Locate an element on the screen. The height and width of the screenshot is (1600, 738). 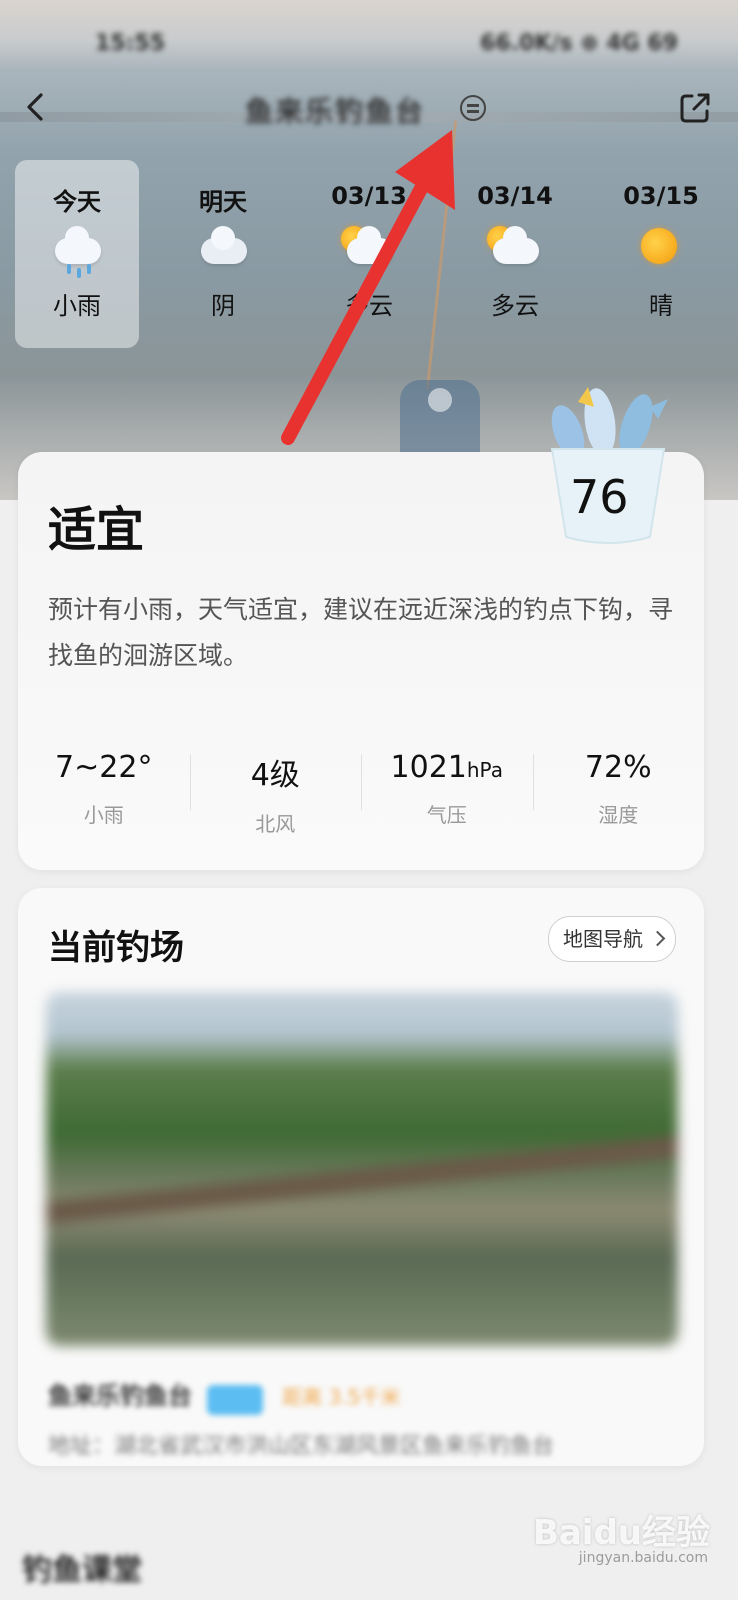
stat-wind: 4级 北风 is located at coordinates (275, 792).